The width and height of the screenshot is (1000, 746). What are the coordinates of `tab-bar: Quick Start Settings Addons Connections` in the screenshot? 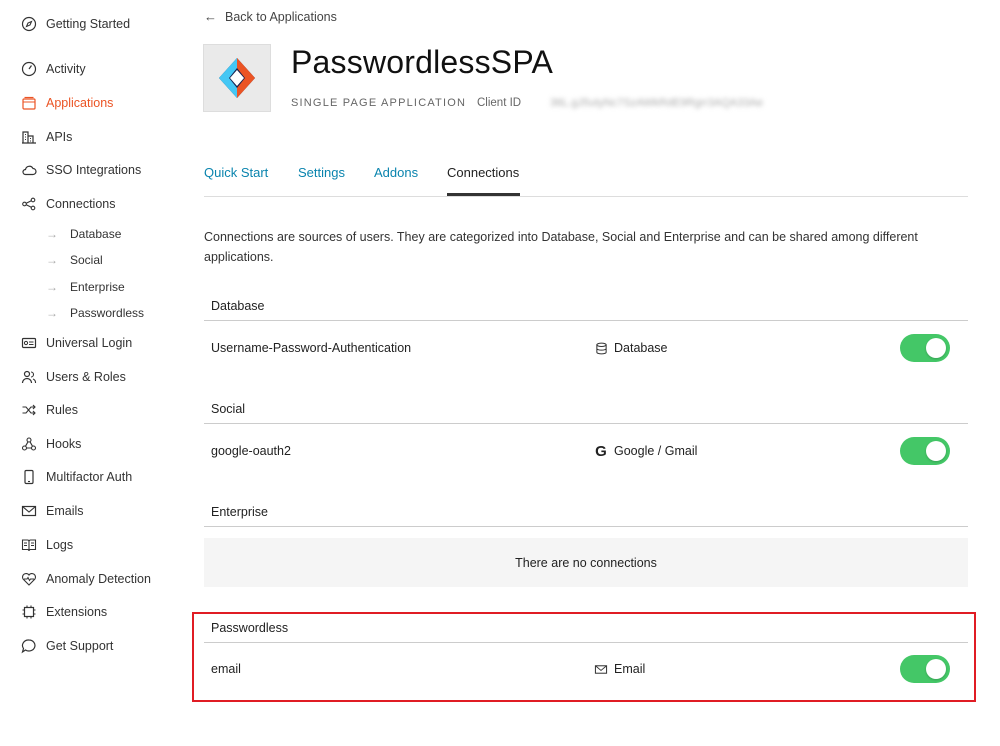 It's located at (586, 176).